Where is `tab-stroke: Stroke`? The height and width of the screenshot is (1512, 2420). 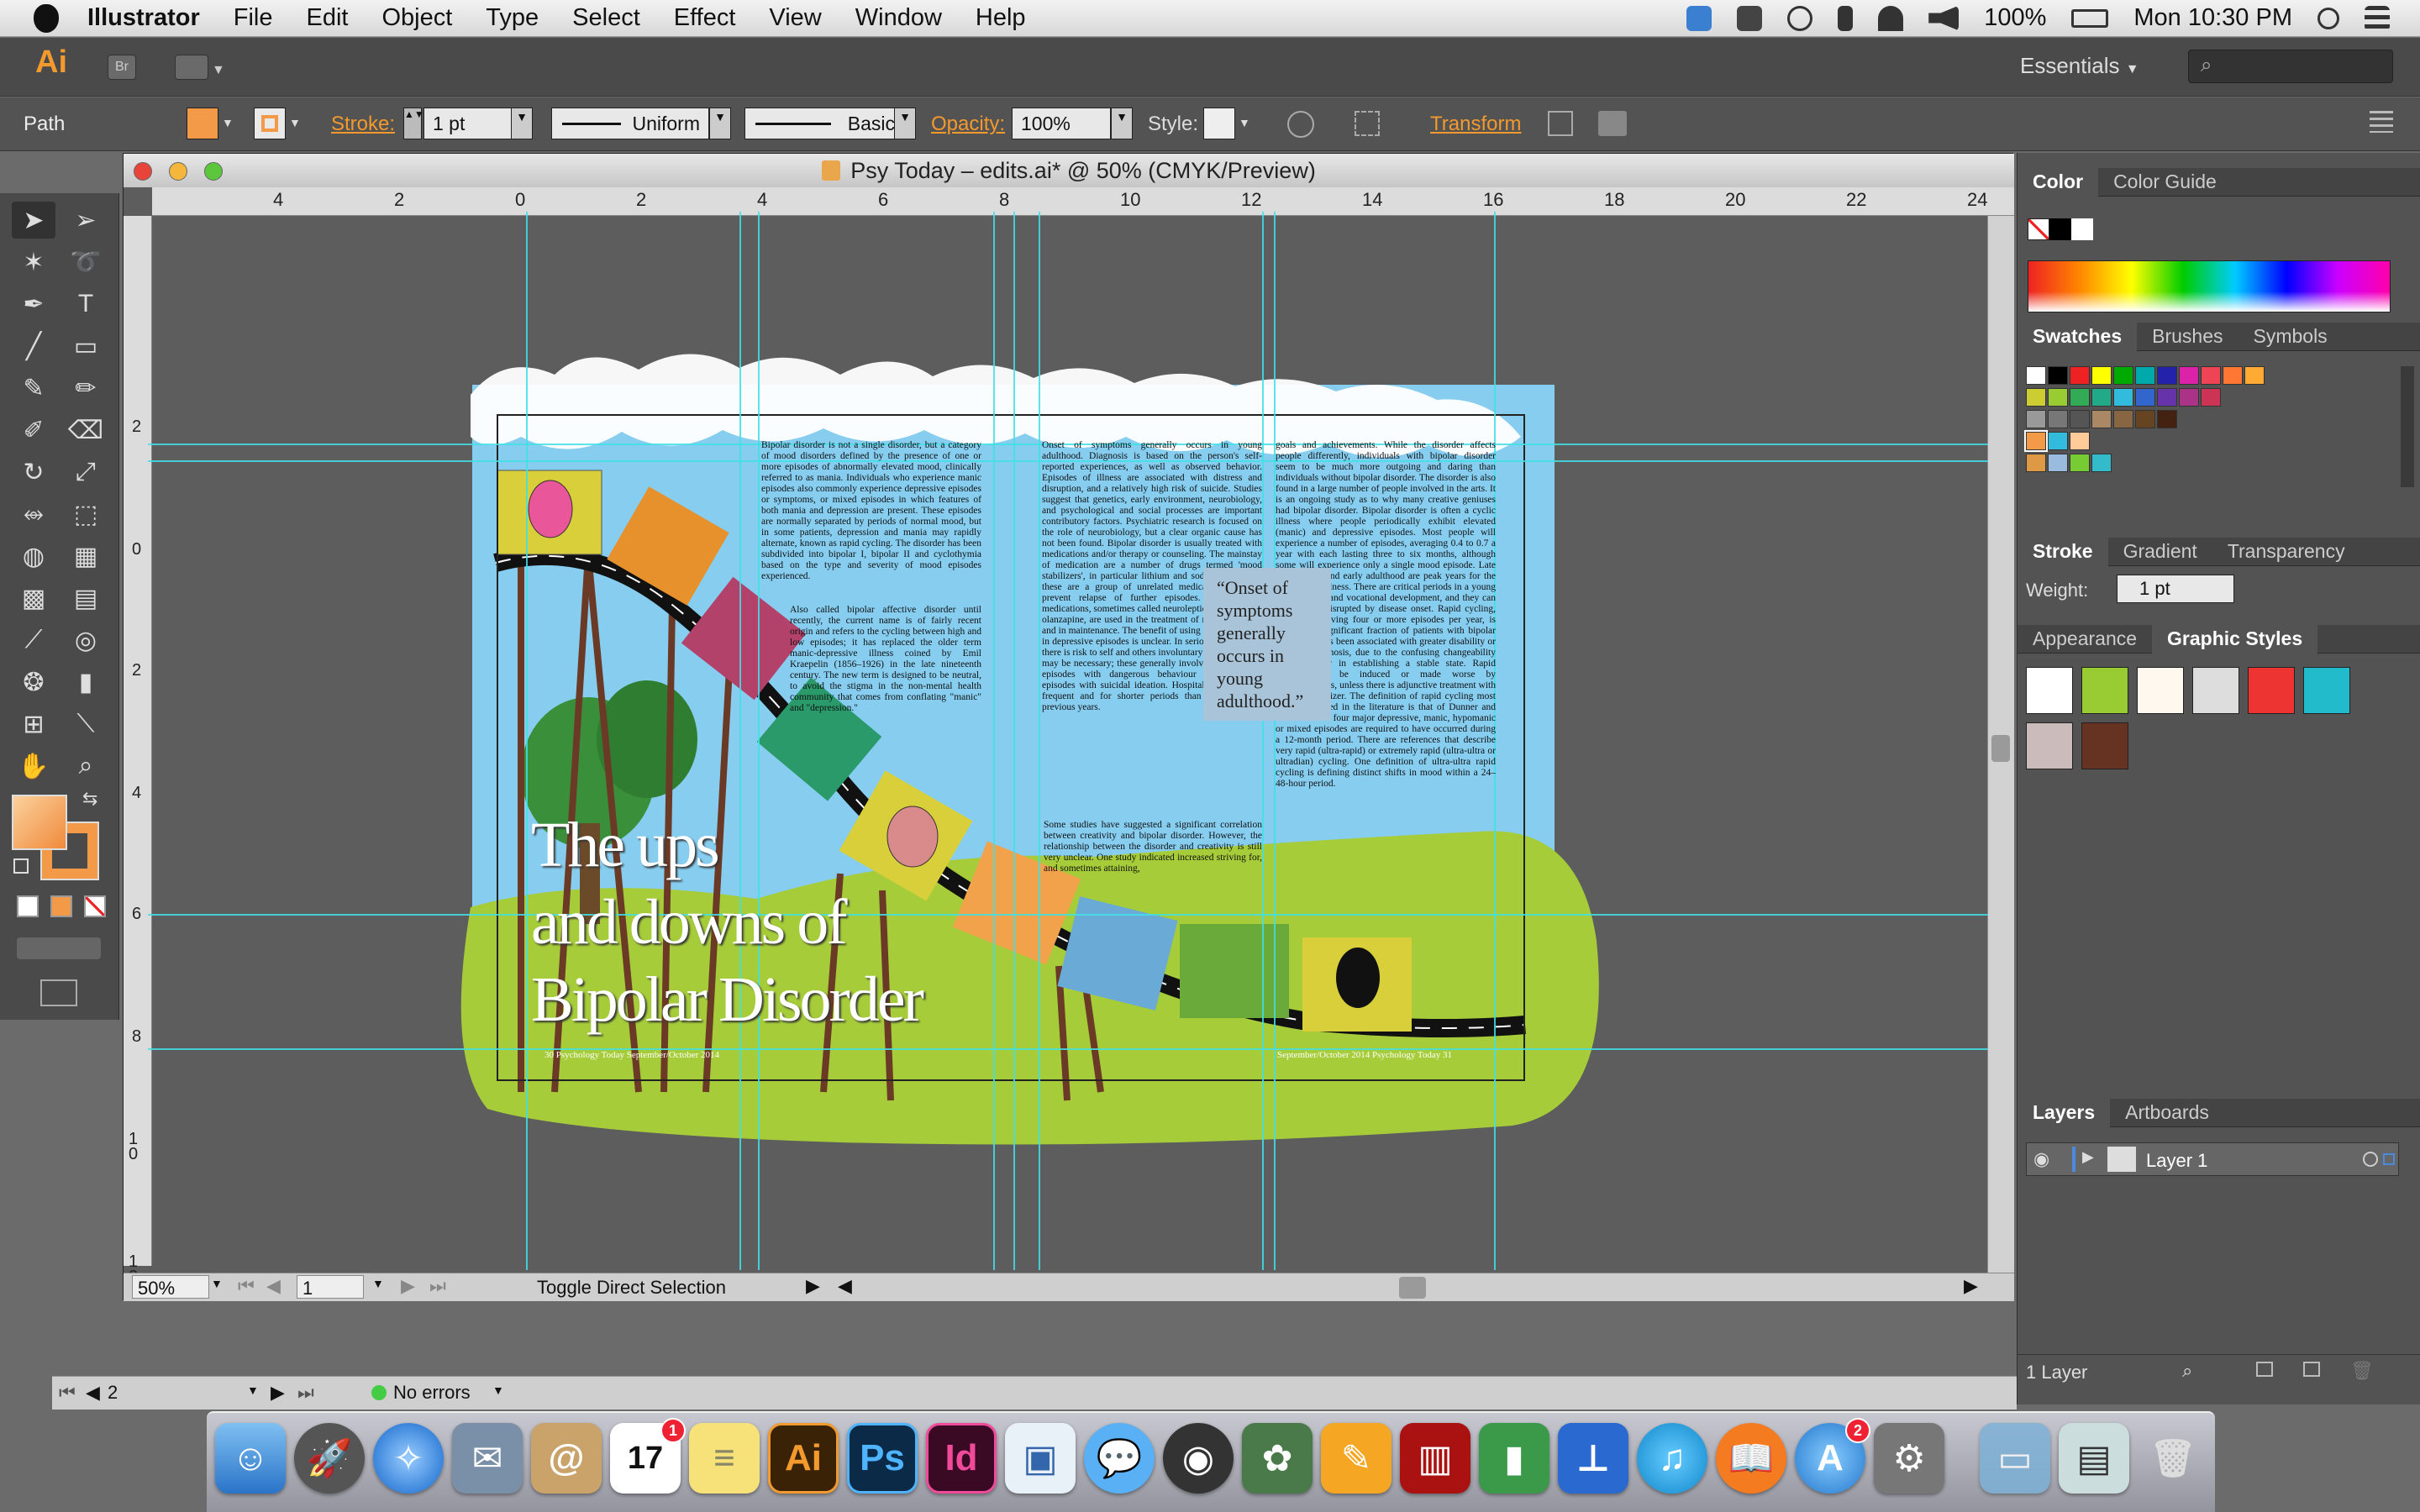
tab-stroke: Stroke is located at coordinates (2063, 551).